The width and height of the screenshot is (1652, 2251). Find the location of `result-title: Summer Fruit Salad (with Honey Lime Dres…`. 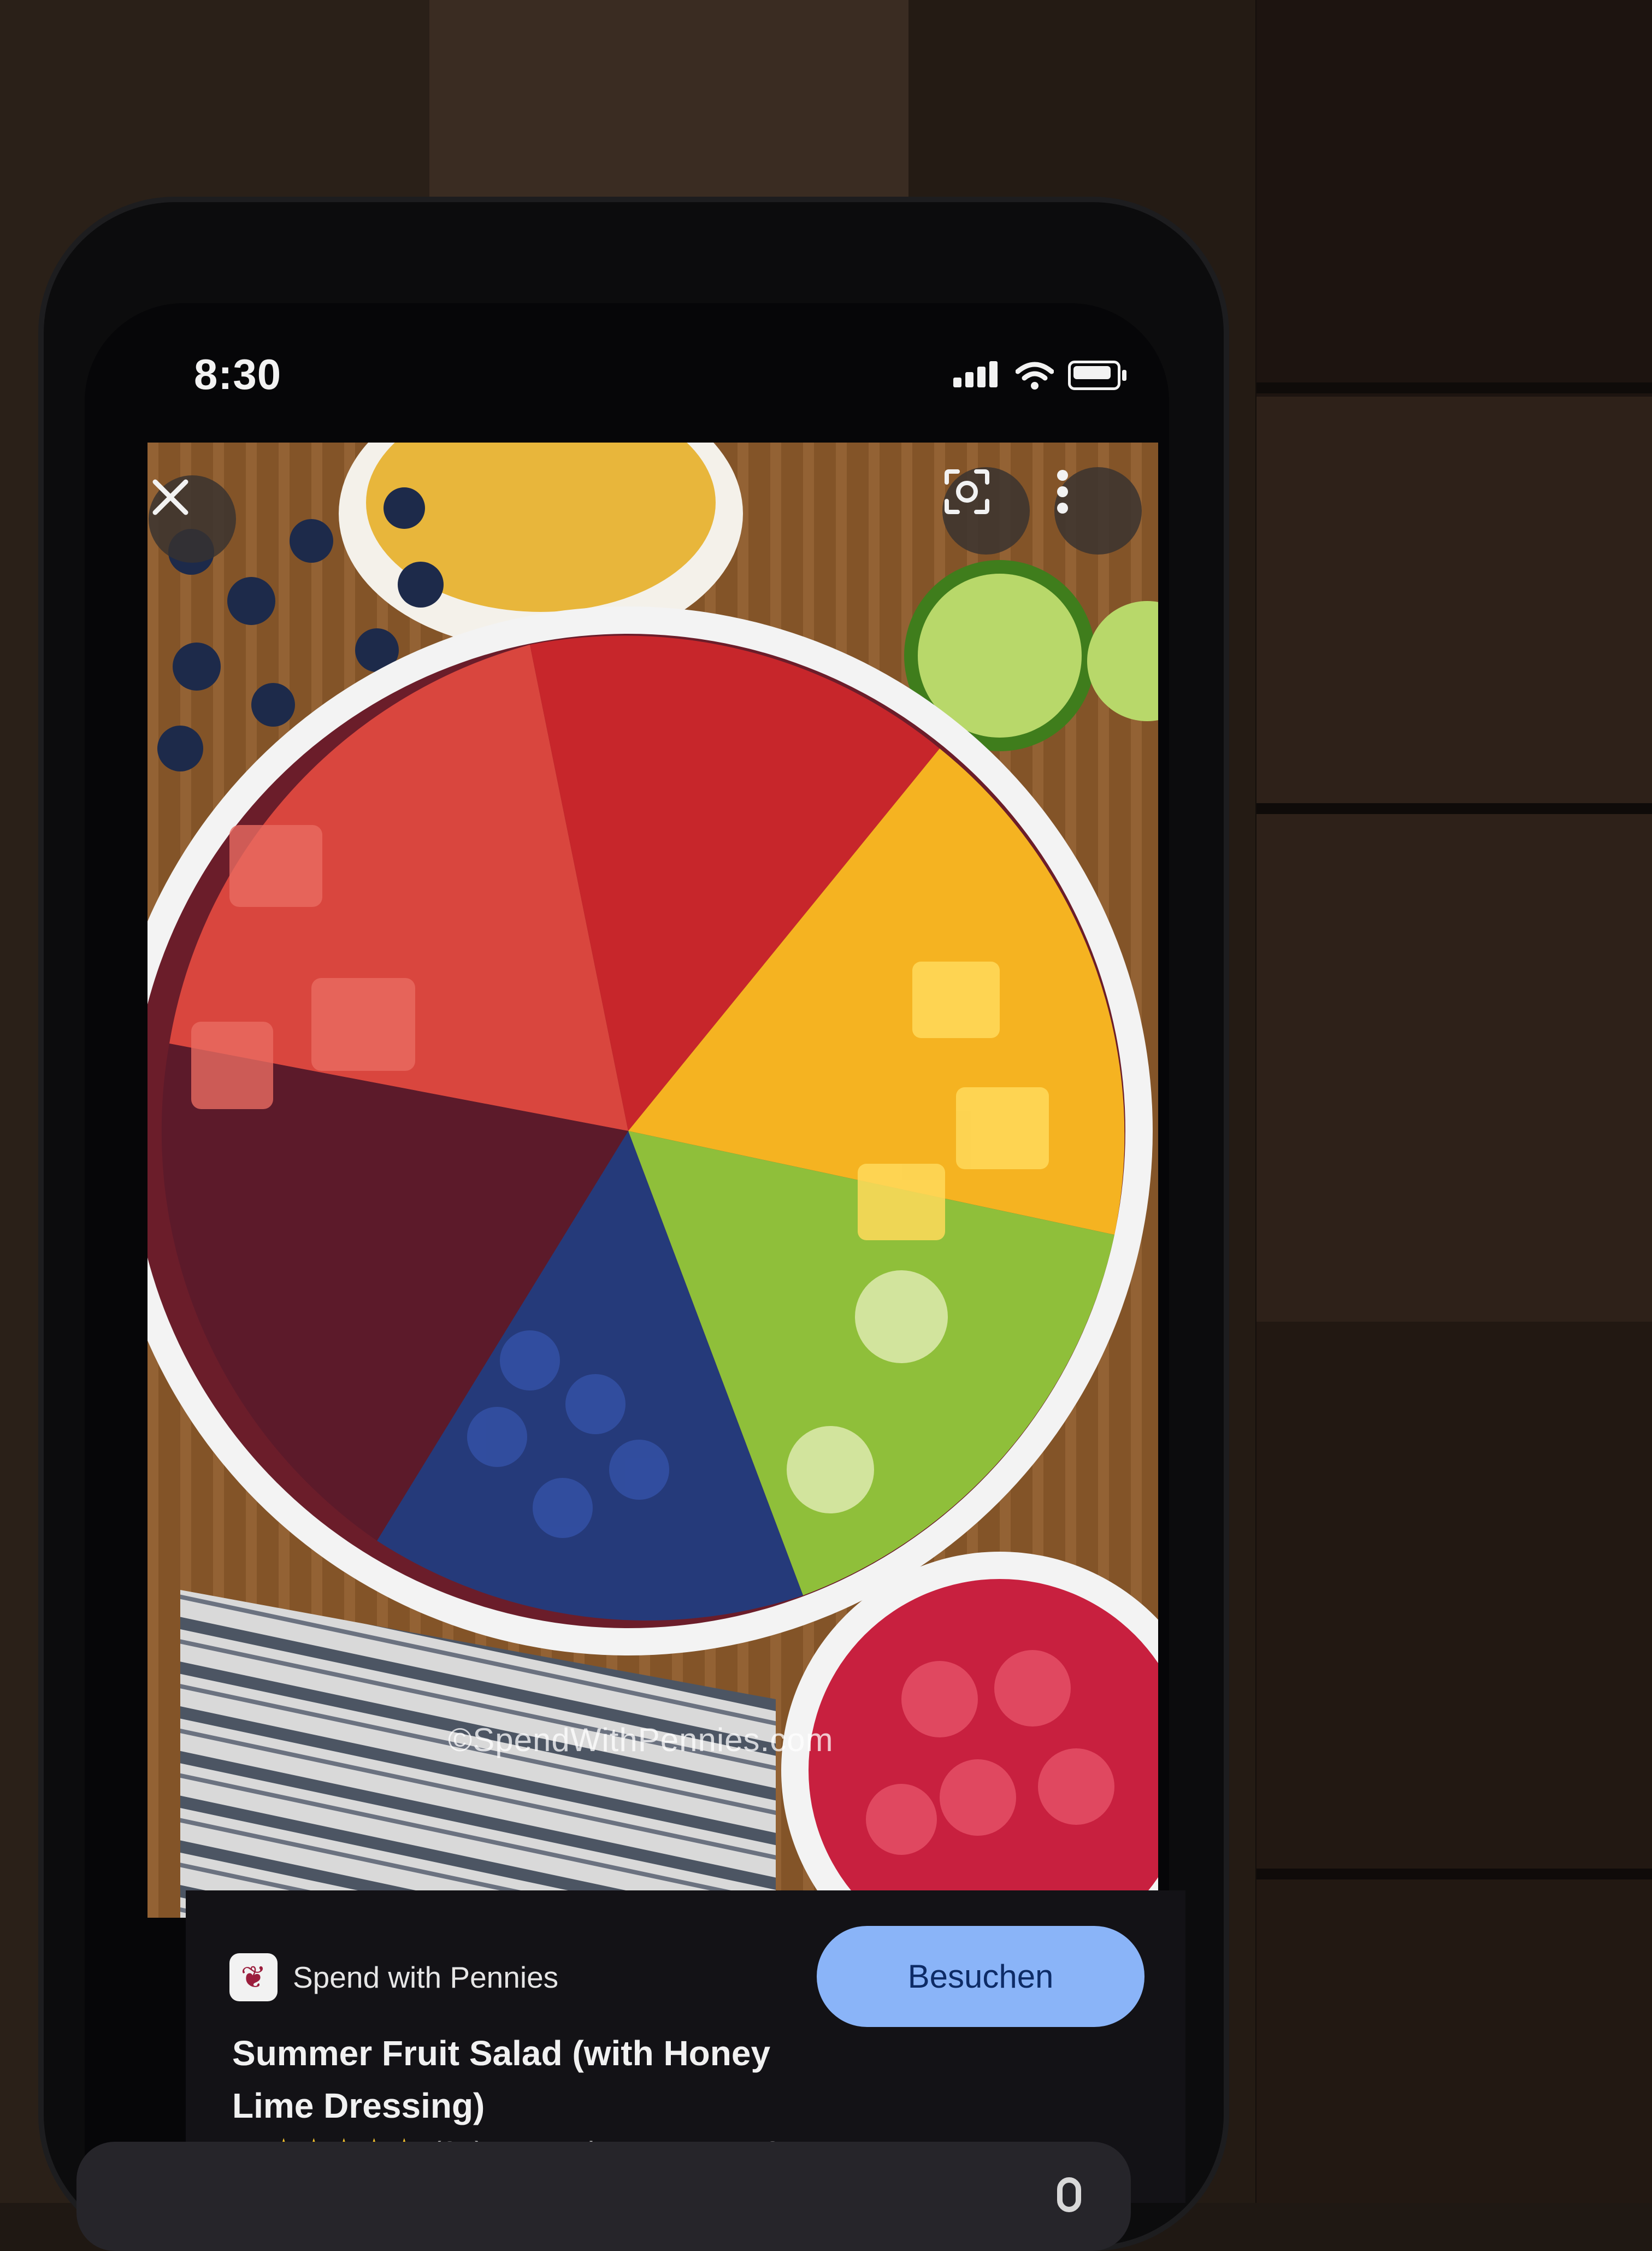

result-title: Summer Fruit Salad (with Honey Lime Dres… is located at coordinates (532, 2079).